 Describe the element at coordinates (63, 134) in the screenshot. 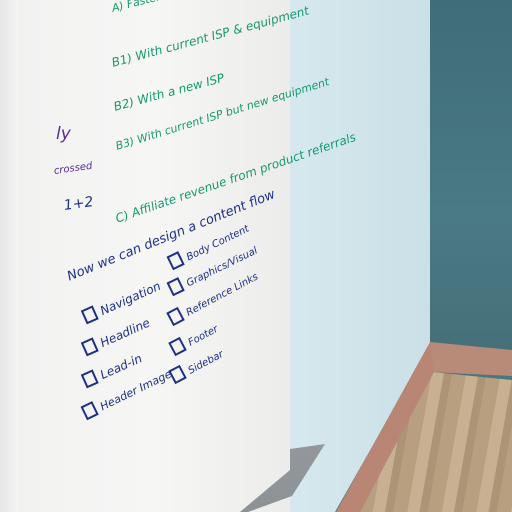

I see `margin-note-ly: ly` at that location.